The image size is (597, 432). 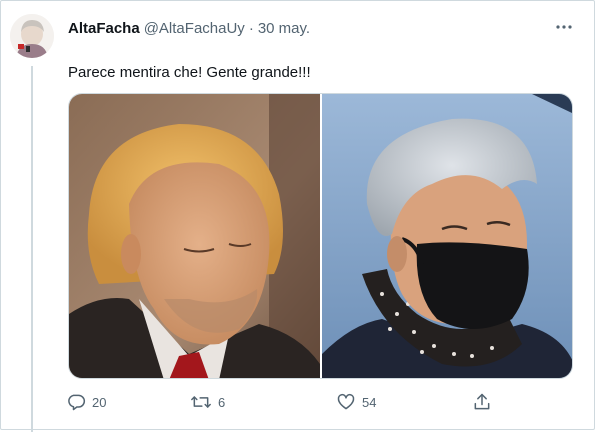 I want to click on reply-button: 20, so click(x=86, y=402).